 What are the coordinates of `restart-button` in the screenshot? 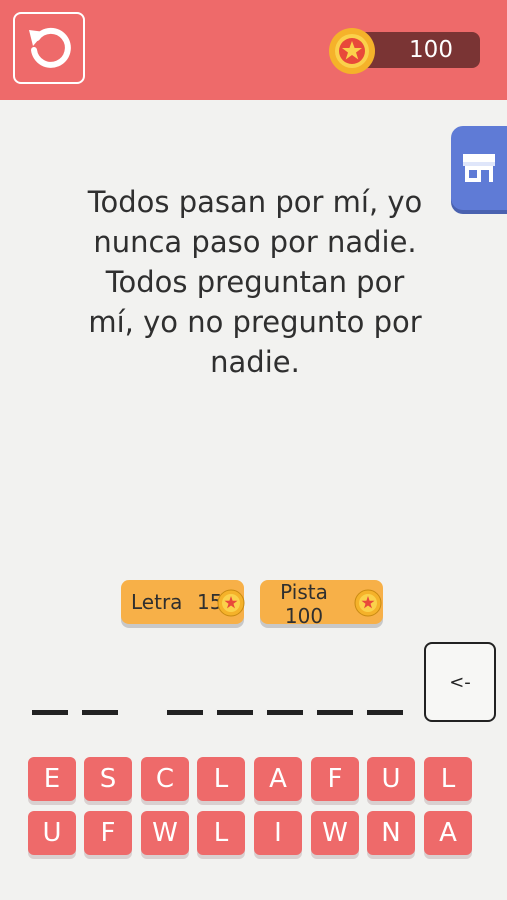 It's located at (49, 48).